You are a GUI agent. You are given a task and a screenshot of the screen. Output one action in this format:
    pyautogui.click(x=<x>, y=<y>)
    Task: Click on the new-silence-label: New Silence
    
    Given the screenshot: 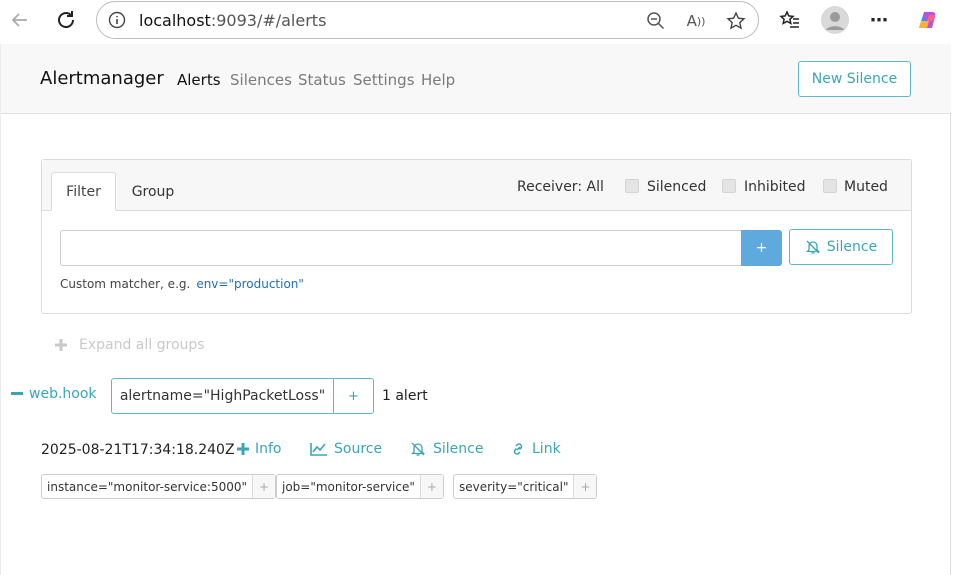 What is the action you would take?
    pyautogui.click(x=854, y=79)
    